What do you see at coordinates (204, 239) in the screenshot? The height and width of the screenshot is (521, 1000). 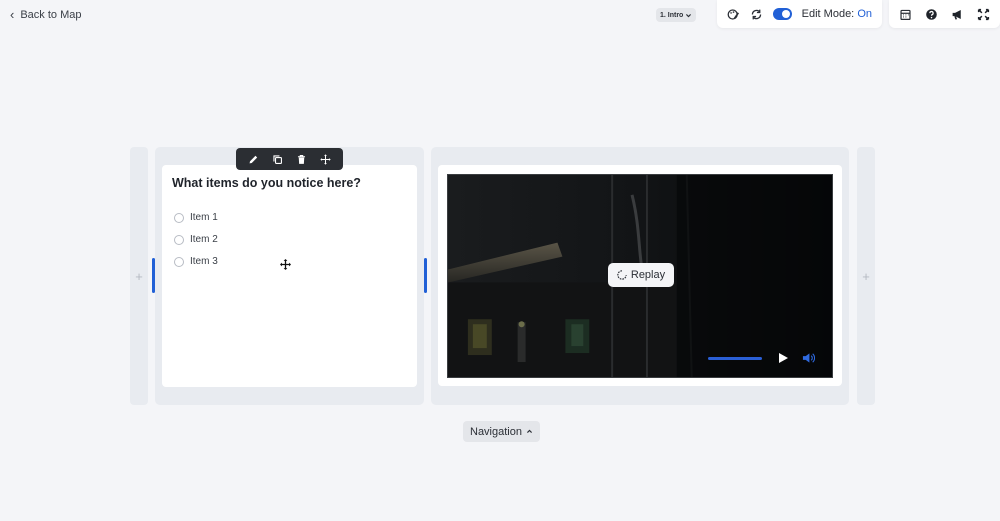 I see `option-label: Item 2` at bounding box center [204, 239].